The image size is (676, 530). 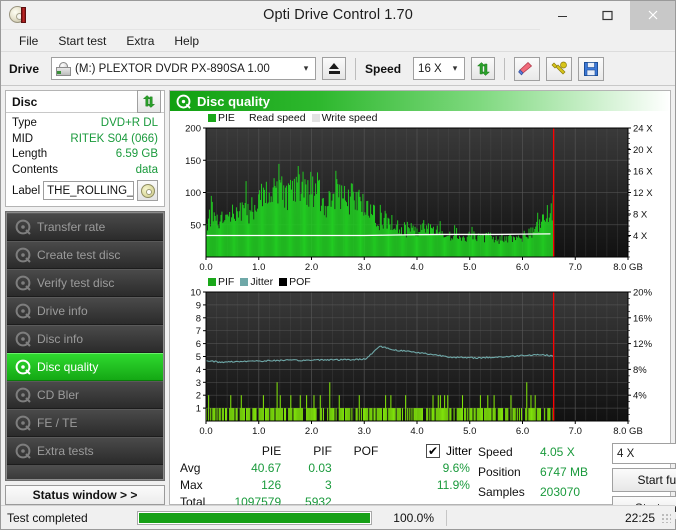 I want to click on resize-grip-icon, so click(x=666, y=517).